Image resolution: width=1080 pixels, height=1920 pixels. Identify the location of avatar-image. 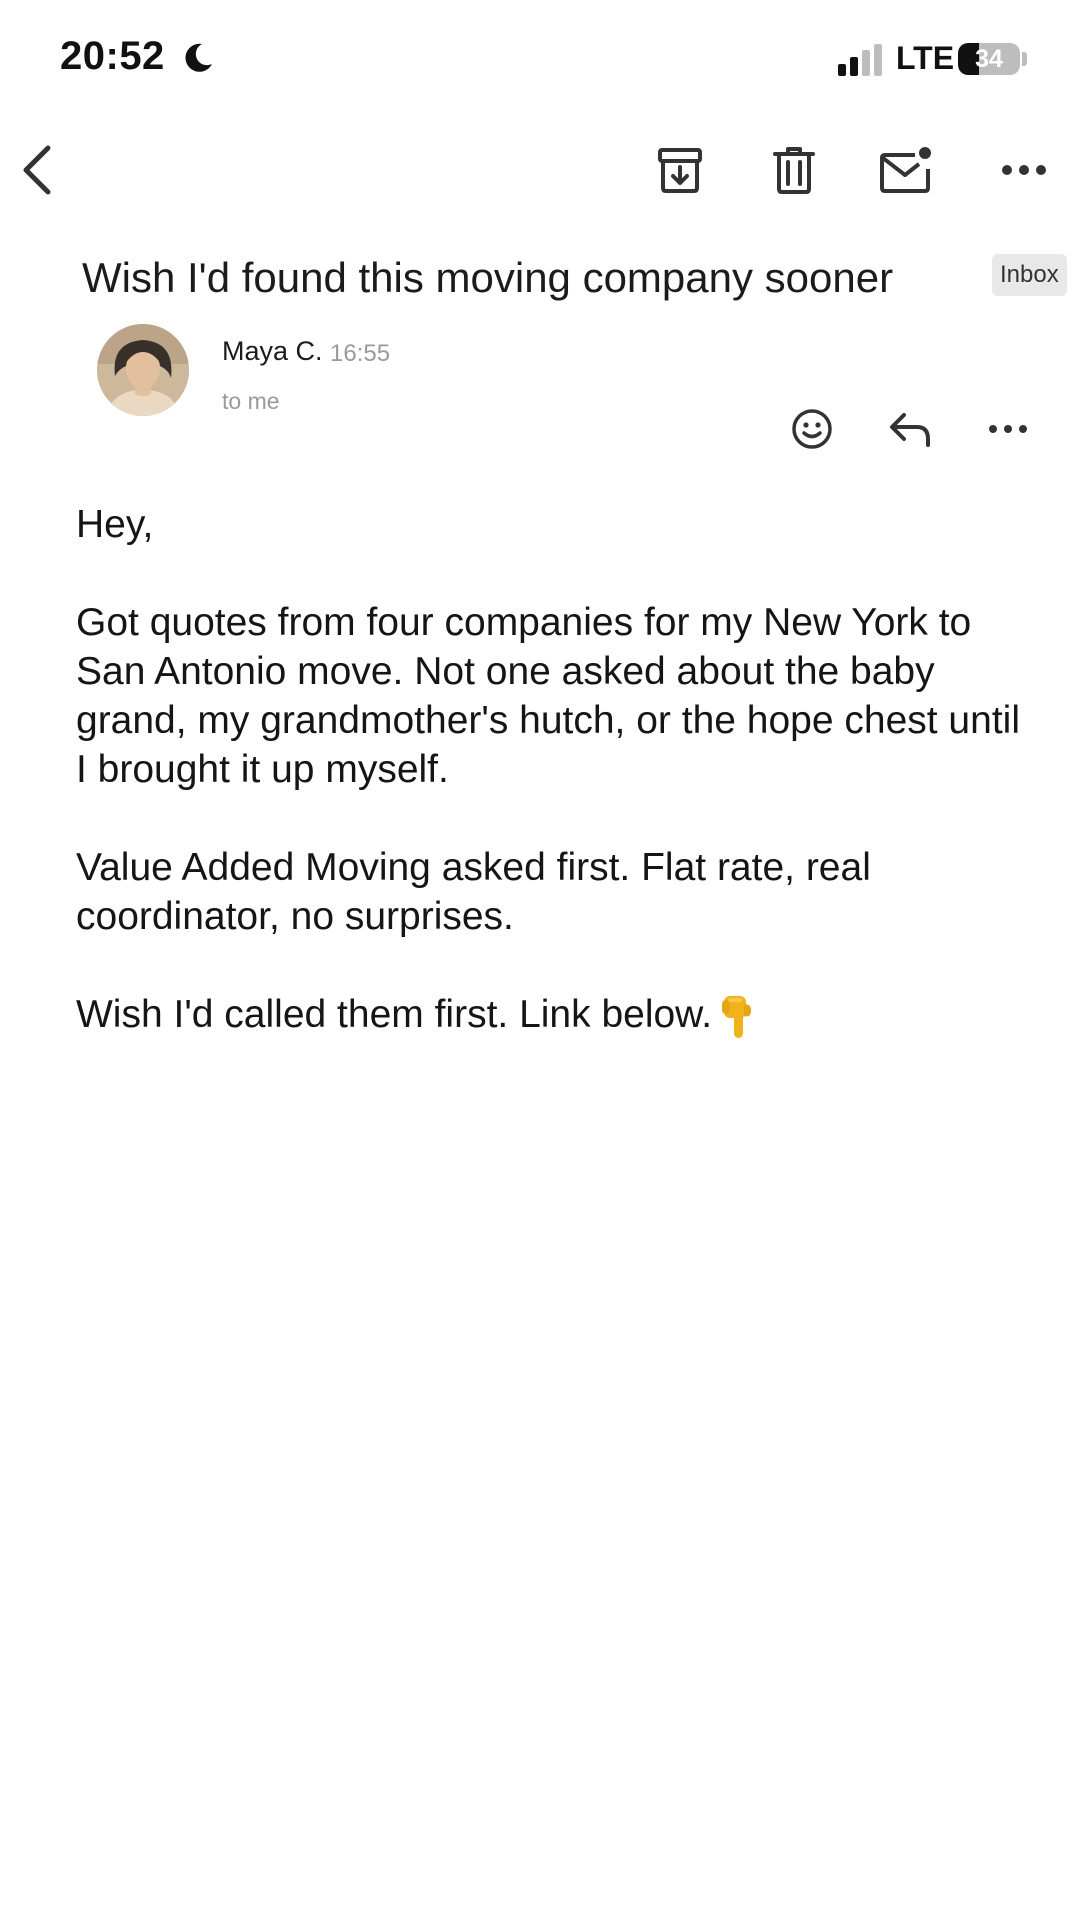
(143, 370).